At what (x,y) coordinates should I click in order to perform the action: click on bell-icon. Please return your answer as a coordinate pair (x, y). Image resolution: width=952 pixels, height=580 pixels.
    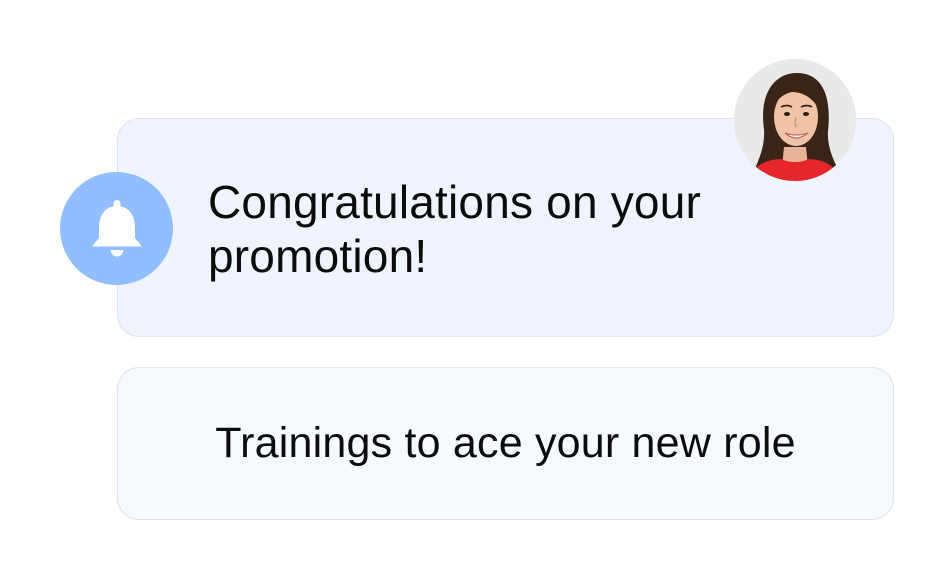
    Looking at the image, I should click on (116, 227).